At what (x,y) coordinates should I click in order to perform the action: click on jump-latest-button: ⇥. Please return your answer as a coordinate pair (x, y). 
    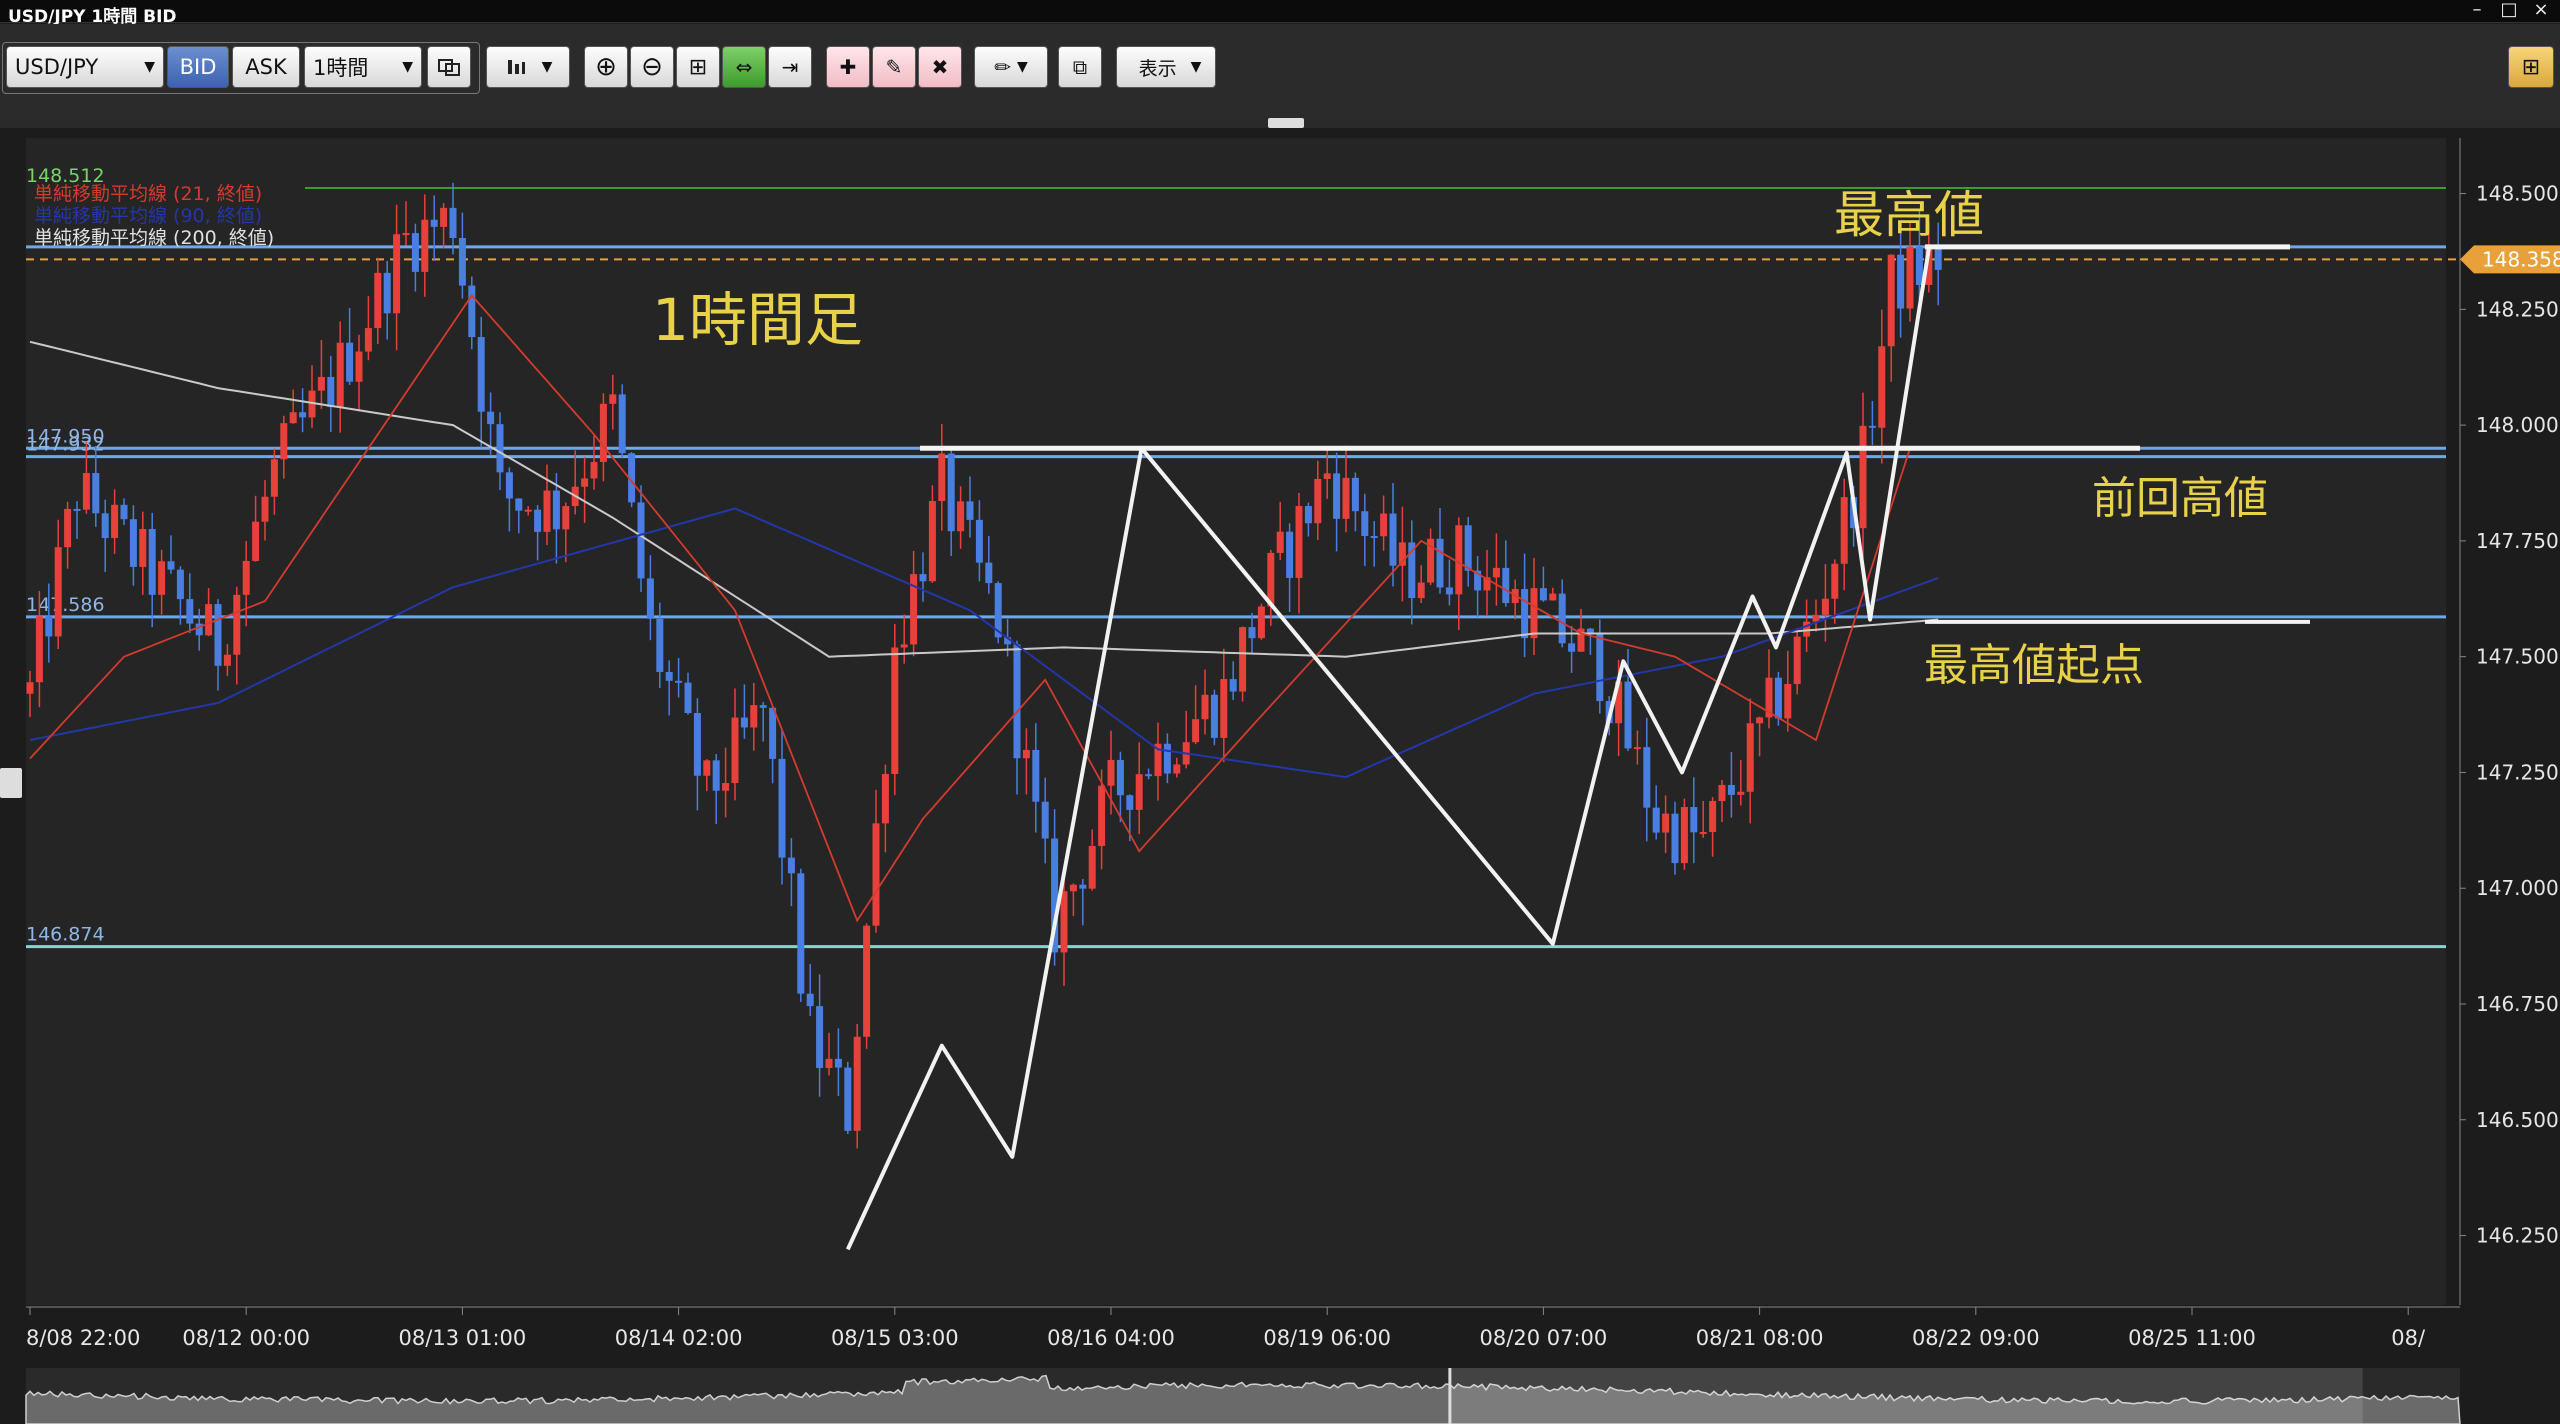
    Looking at the image, I should click on (790, 67).